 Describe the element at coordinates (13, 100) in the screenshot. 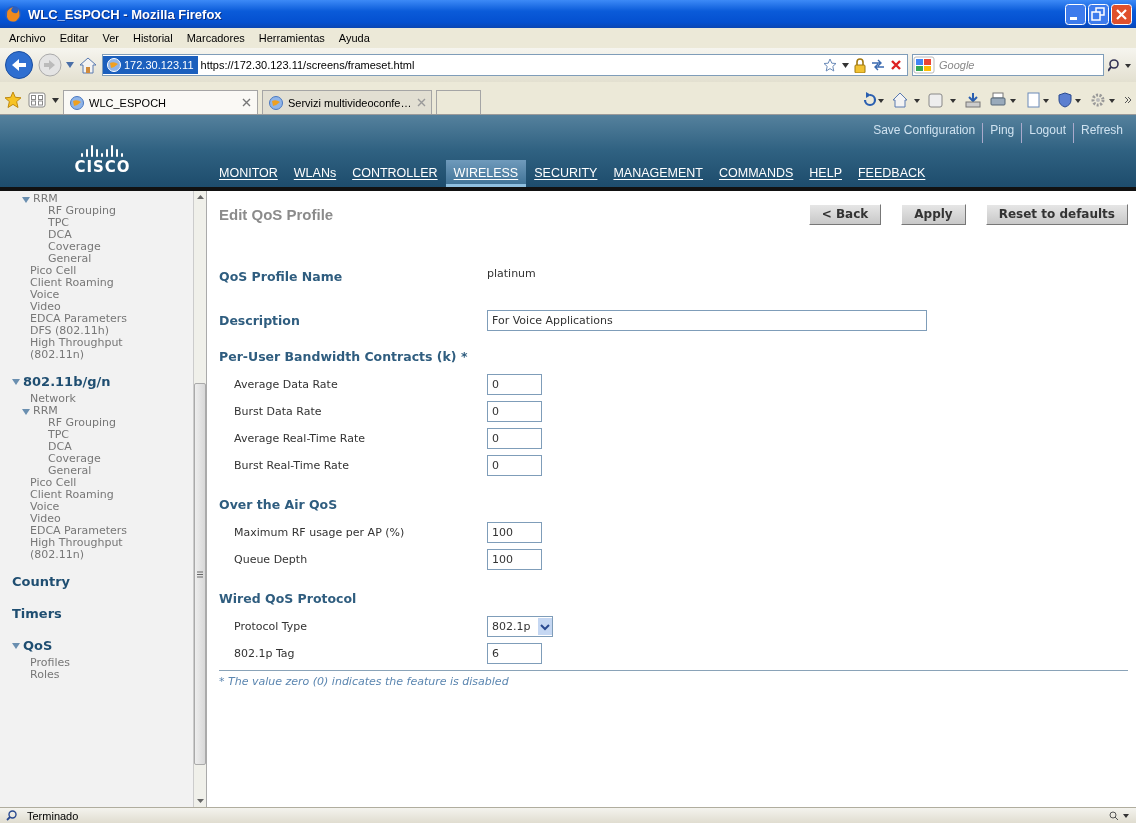

I see `bookmark-star-icon` at that location.